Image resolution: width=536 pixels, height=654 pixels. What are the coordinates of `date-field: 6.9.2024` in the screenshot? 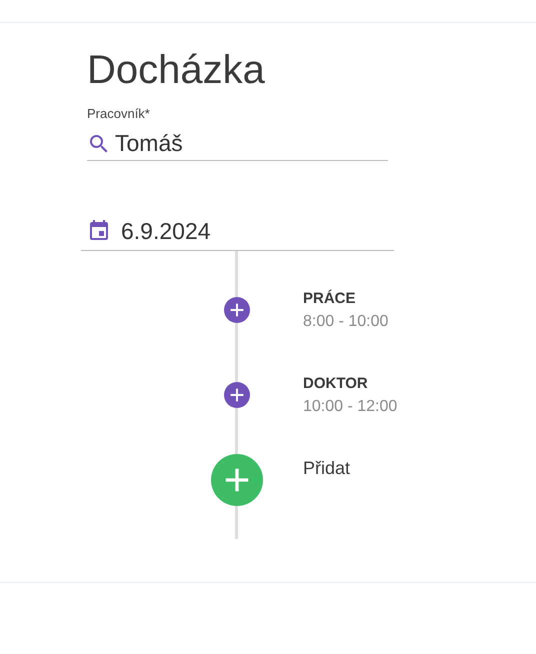 It's located at (237, 231).